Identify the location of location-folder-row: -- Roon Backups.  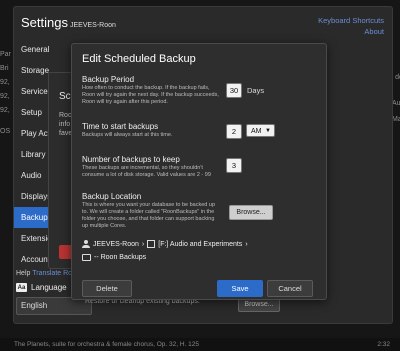
(114, 257).